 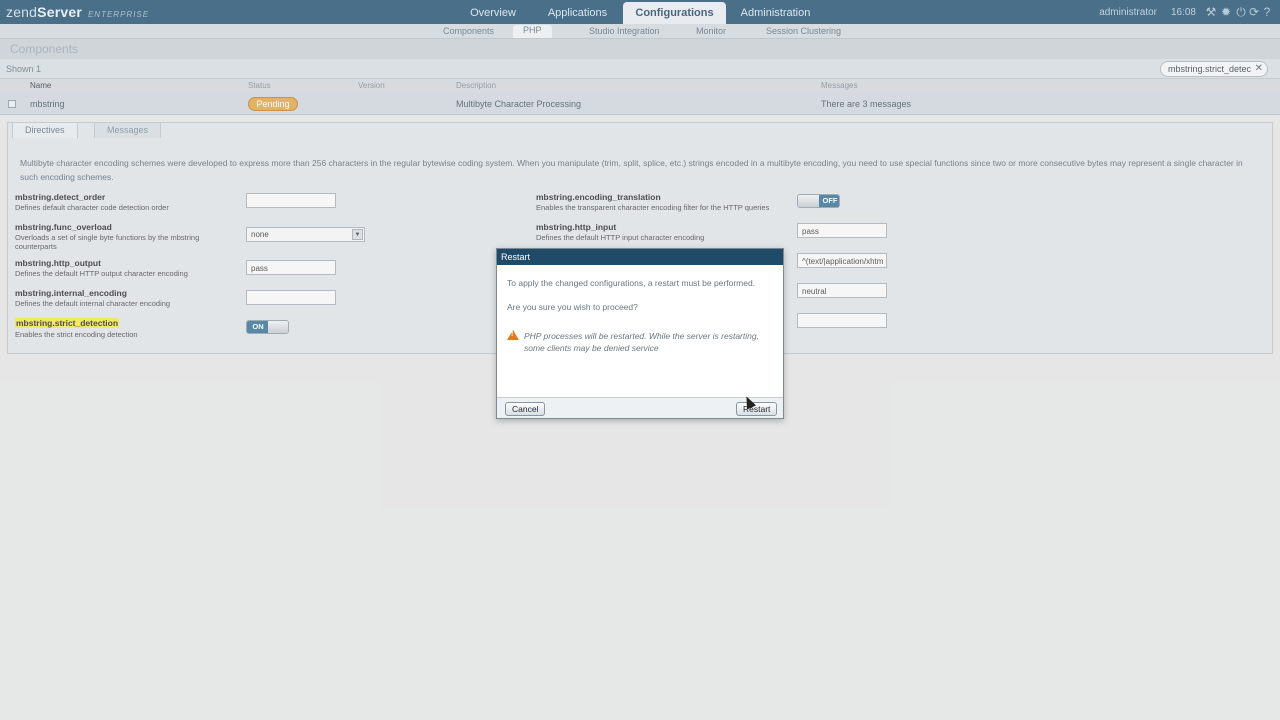 I want to click on warning-icon: !, so click(x=513, y=335).